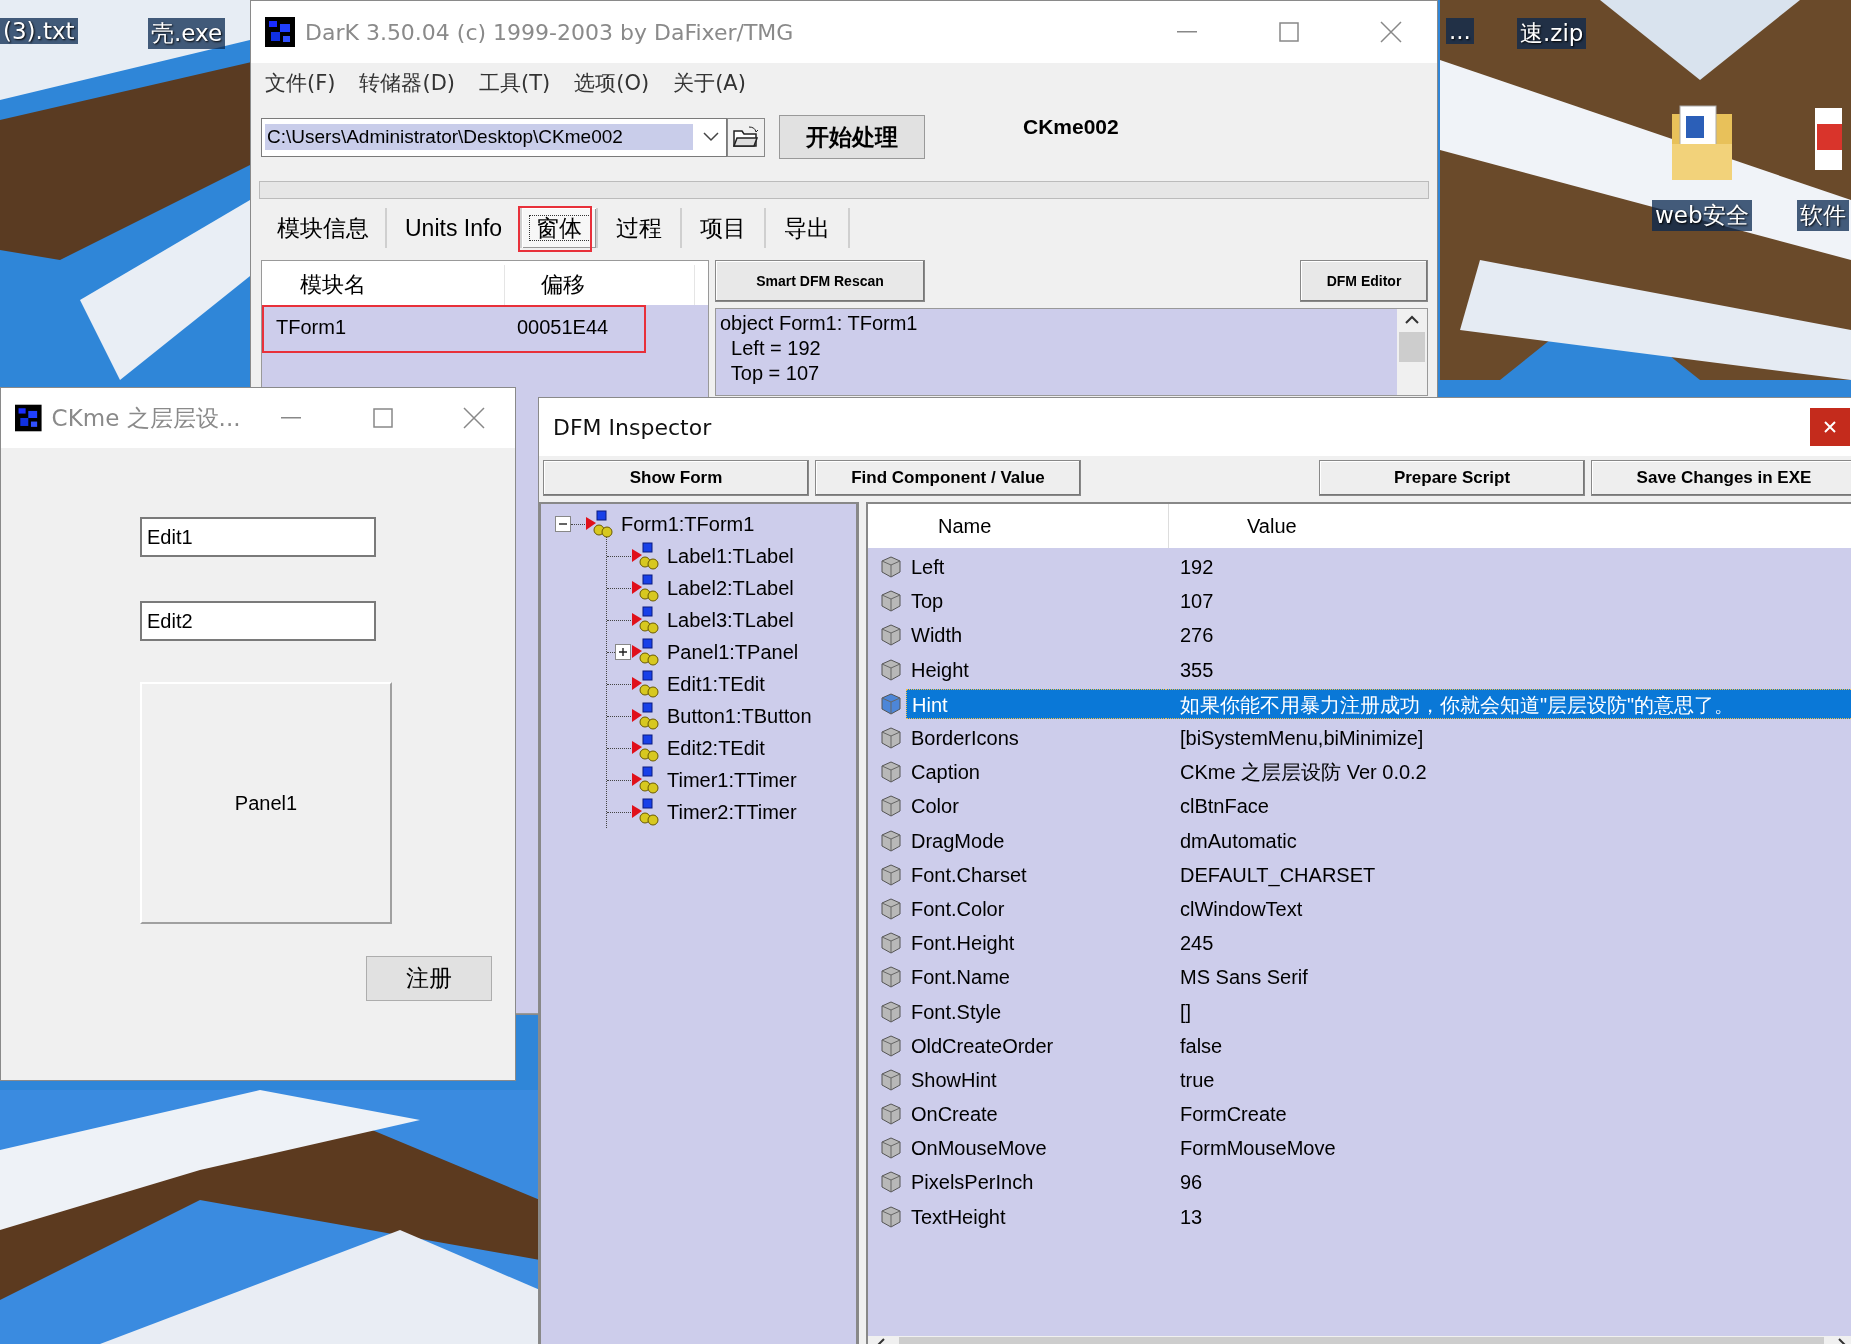 The width and height of the screenshot is (1851, 1344). I want to click on property-name: Font.Name, so click(1036, 977).